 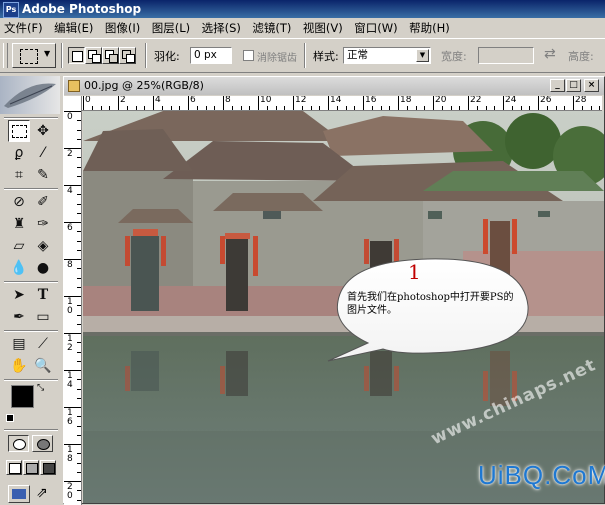 I want to click on rect-marquee-tool, so click(x=19, y=131).